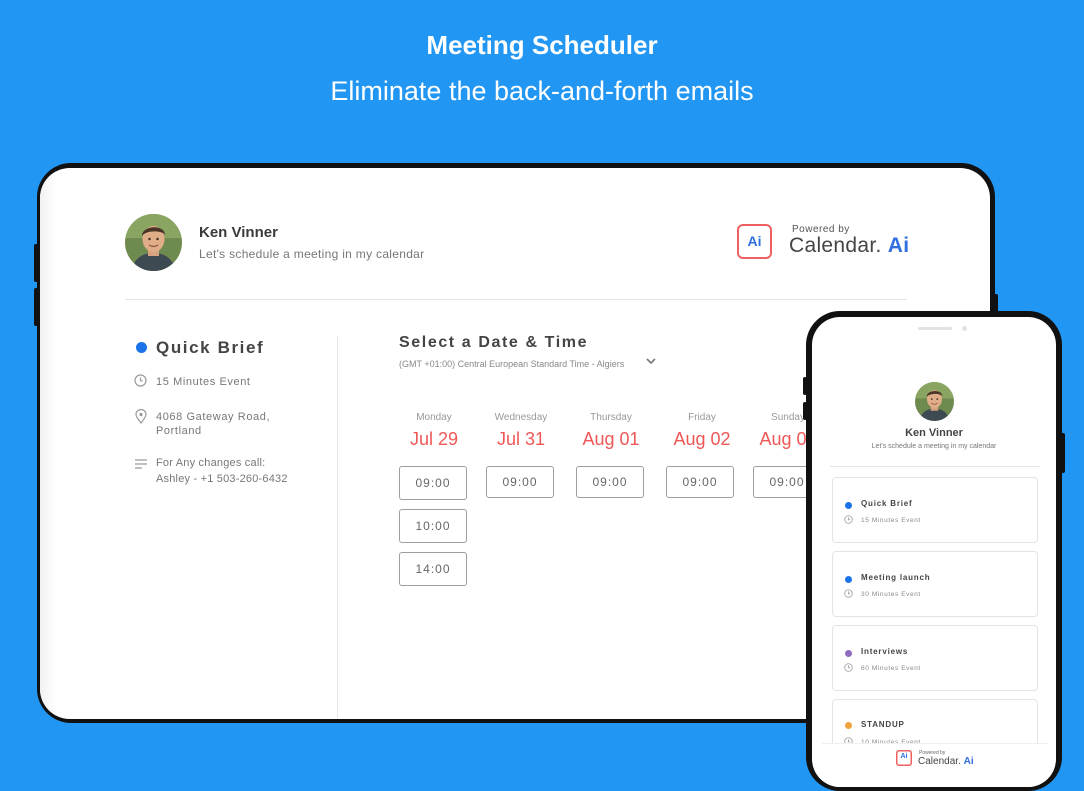 Image resolution: width=1084 pixels, height=791 pixels. Describe the element at coordinates (211, 463) in the screenshot. I see `event-contact-line1: For Any changes call:` at that location.